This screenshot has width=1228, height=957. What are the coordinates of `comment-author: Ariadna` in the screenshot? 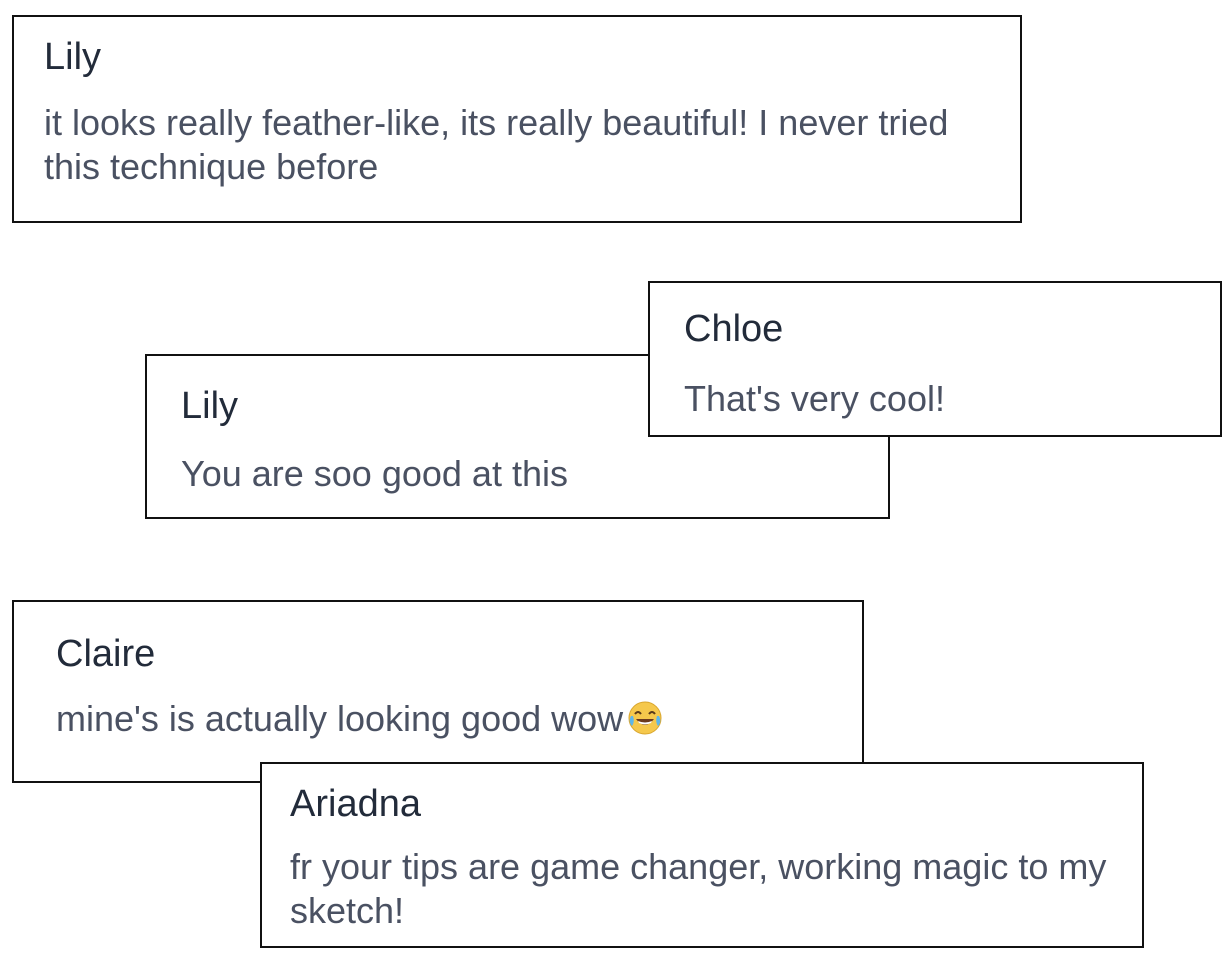 It's located at (355, 804).